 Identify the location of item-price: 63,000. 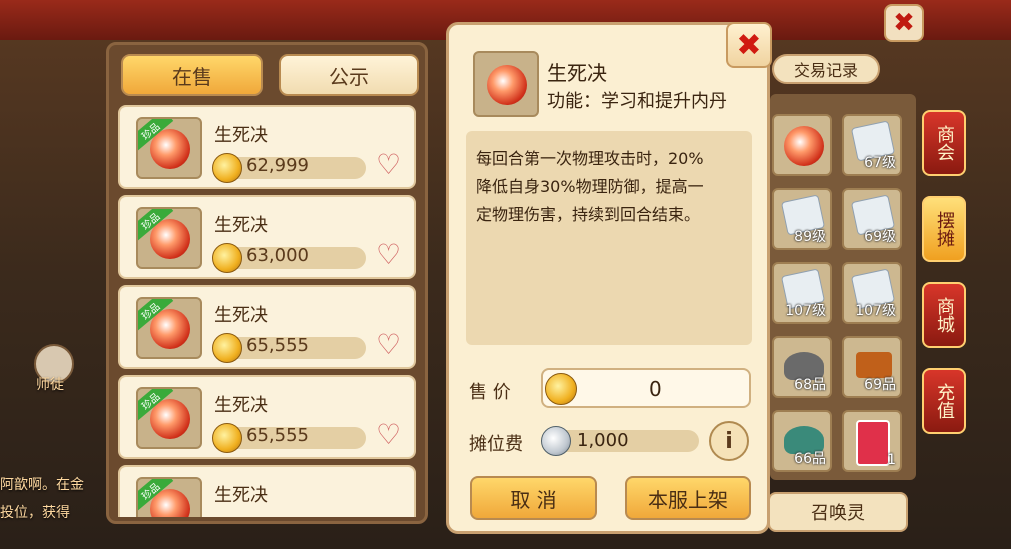
(277, 255).